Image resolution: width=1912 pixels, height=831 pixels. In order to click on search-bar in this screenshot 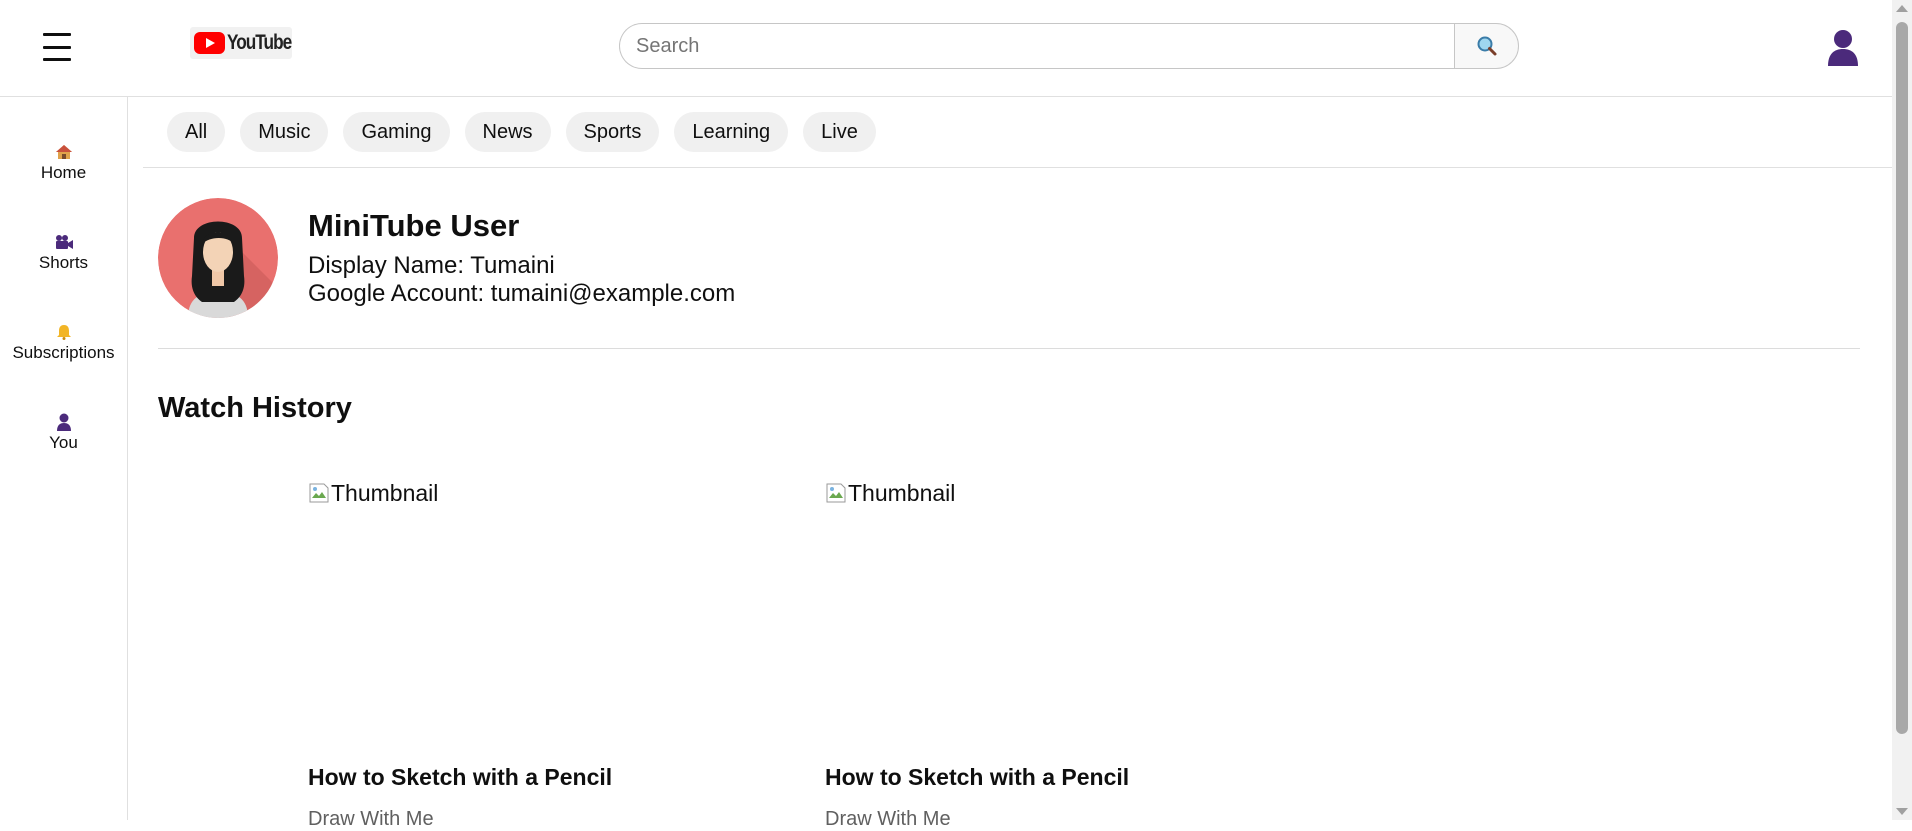, I will do `click(1069, 46)`.